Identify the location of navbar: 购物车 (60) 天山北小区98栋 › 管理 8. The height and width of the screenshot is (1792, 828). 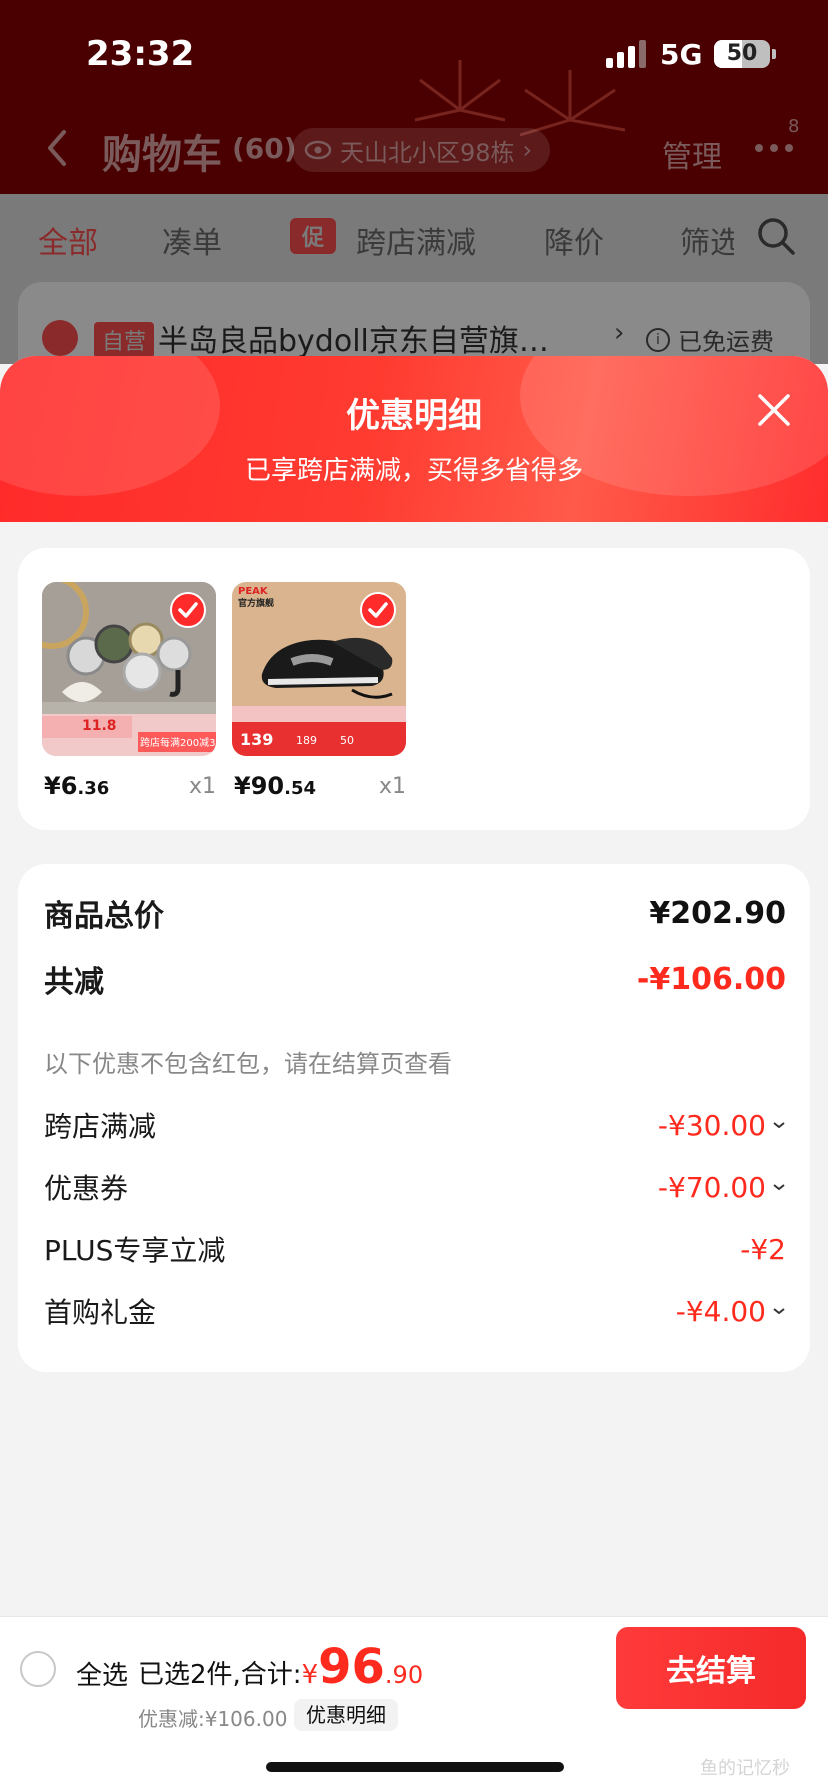
(414, 147).